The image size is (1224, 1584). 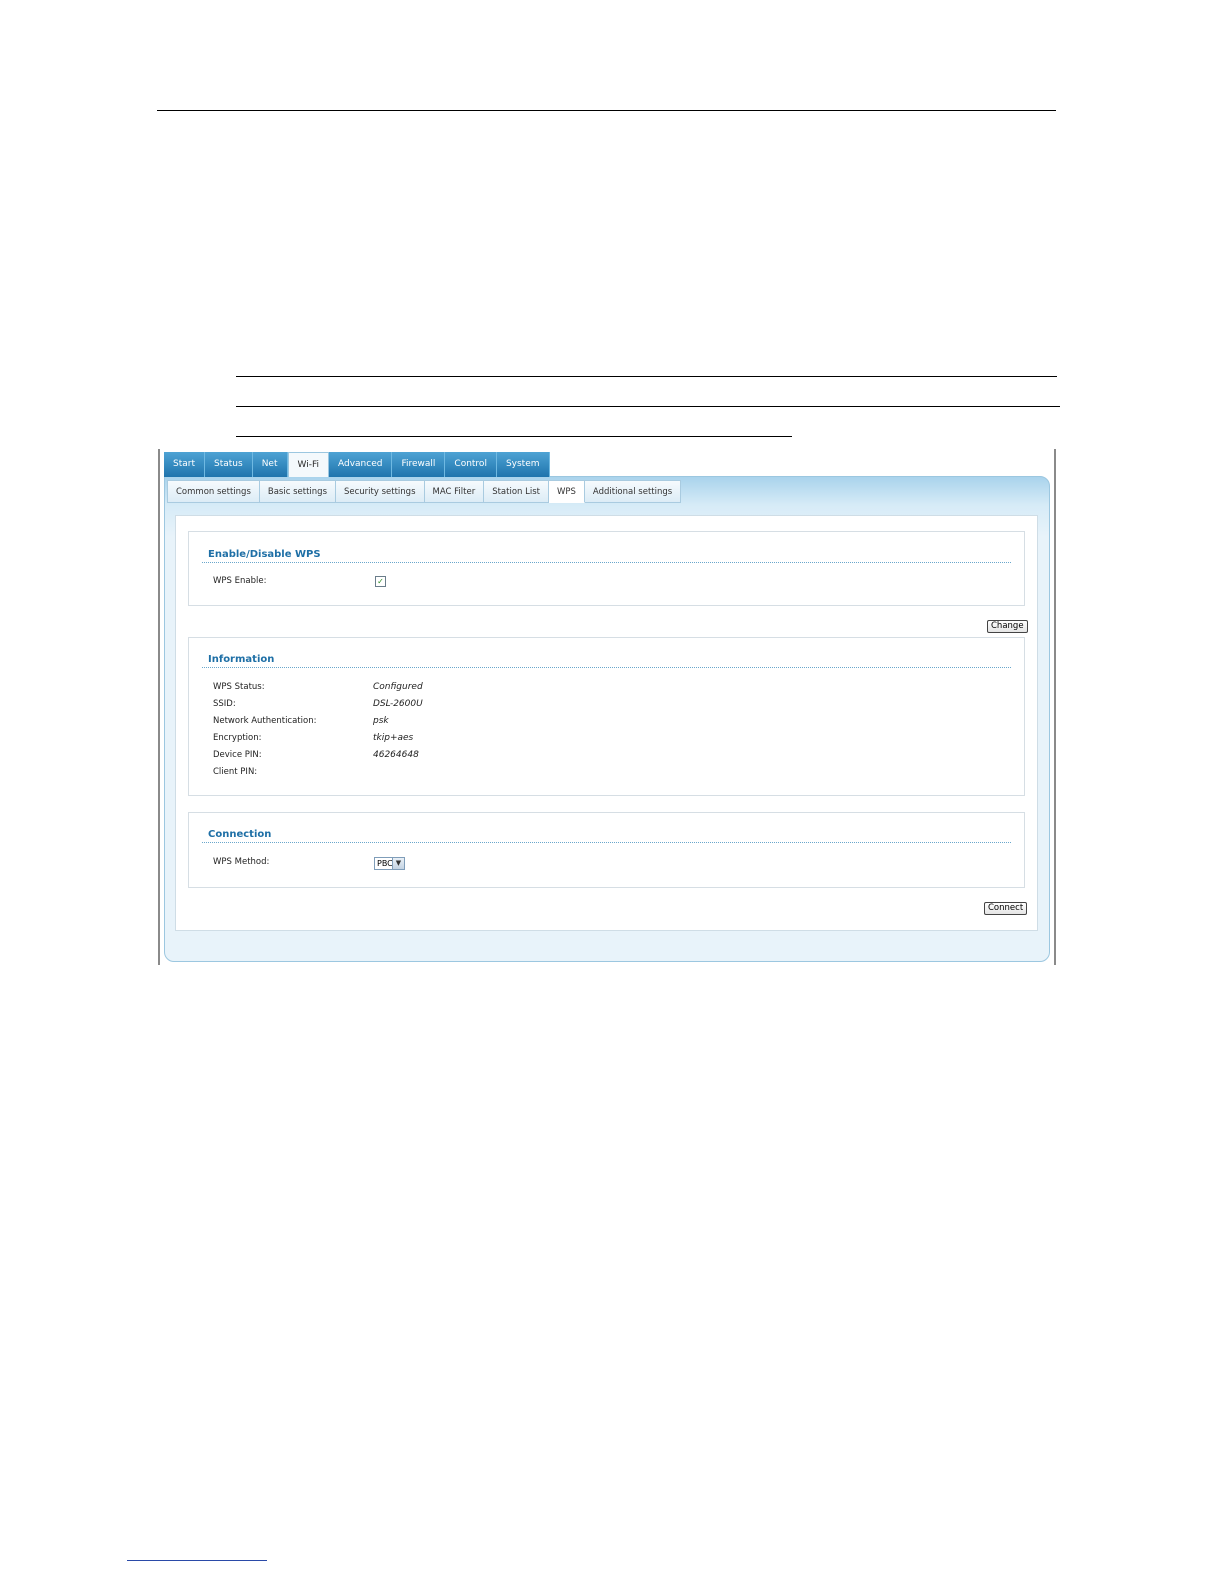 What do you see at coordinates (237, 738) in the screenshot?
I see `encryption-label: Encryption:` at bounding box center [237, 738].